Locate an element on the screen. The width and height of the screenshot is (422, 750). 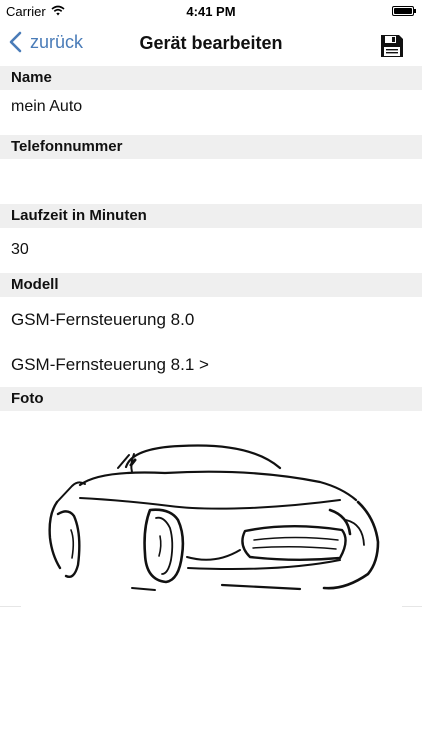
name-field: mein Auto is located at coordinates (46, 107).